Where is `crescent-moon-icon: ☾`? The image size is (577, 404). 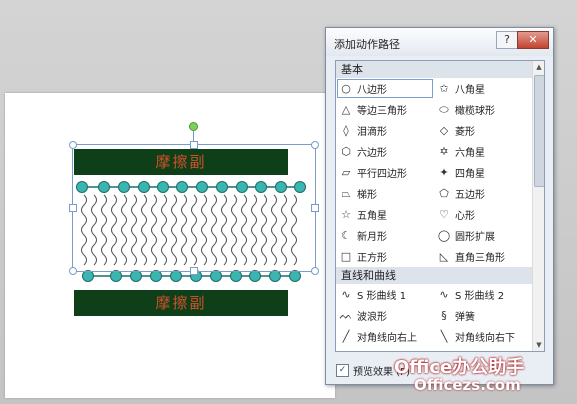
crescent-moon-icon: ☾ is located at coordinates (346, 235).